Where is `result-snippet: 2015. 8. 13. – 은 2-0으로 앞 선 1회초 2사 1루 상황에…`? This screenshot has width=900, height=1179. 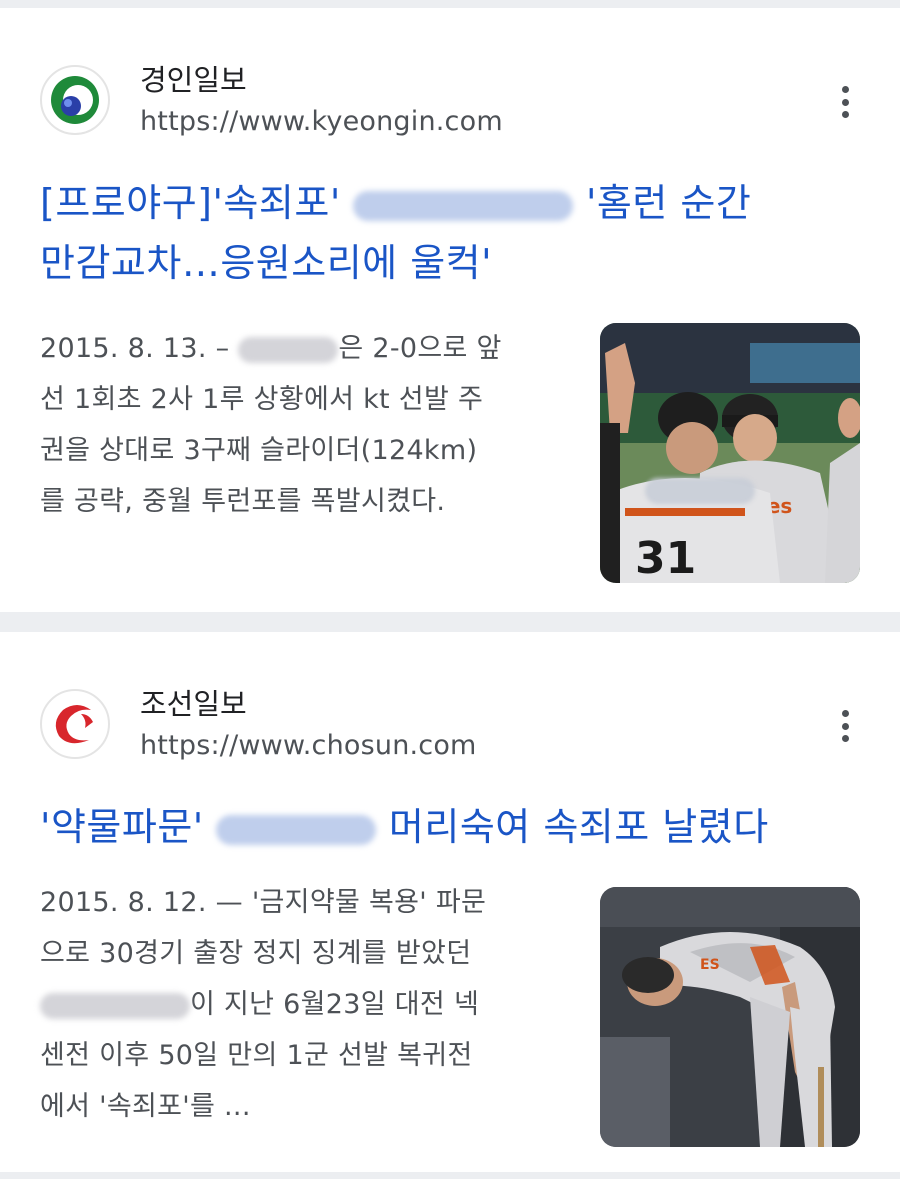 result-snippet: 2015. 8. 13. – 은 2-0으로 앞 선 1회초 2사 1루 상황에… is located at coordinates (300, 425).